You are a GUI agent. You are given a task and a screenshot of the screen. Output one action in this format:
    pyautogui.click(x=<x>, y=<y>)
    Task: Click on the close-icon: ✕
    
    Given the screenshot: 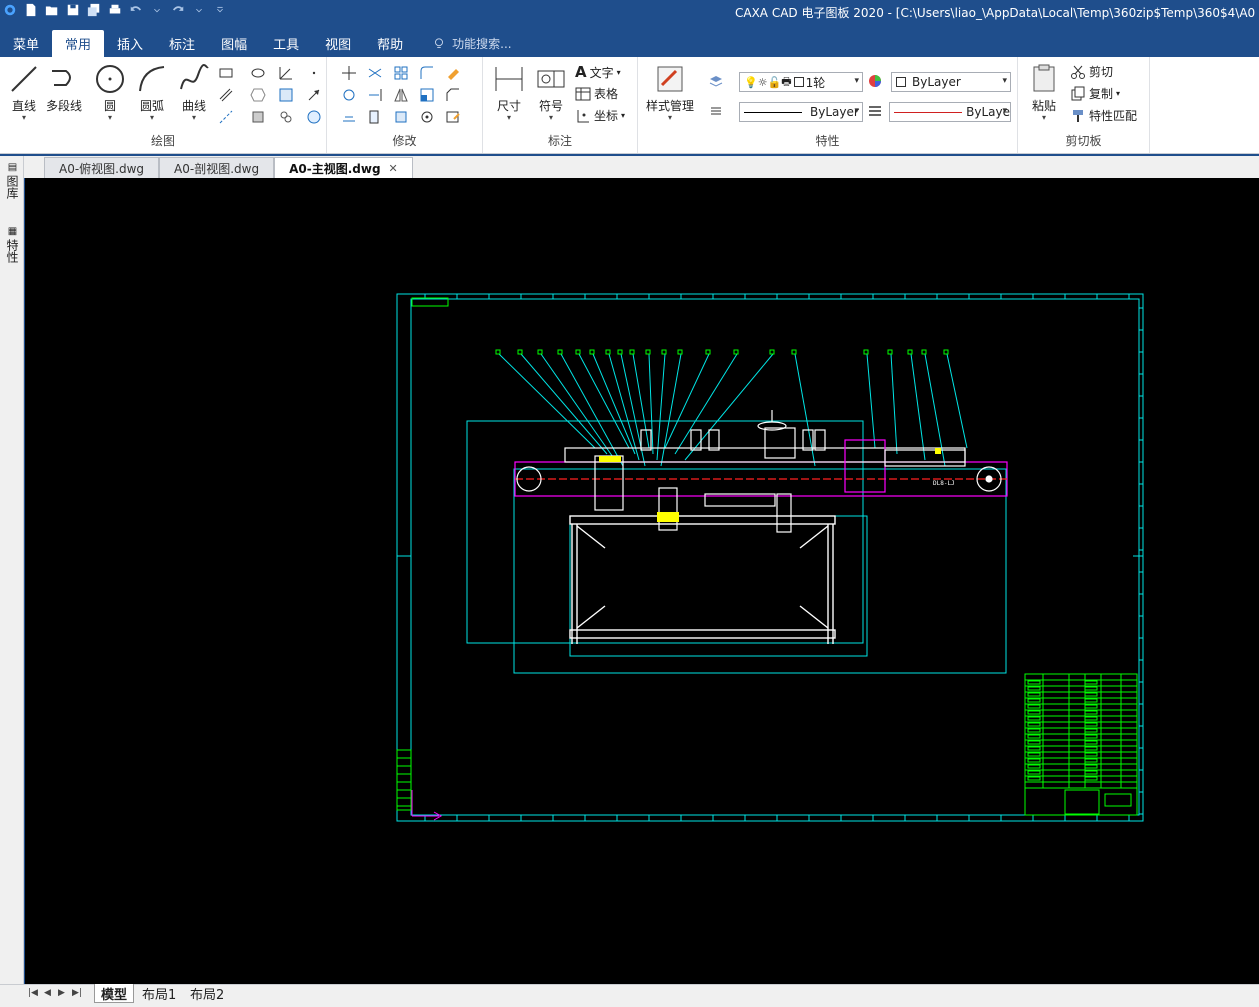 What is the action you would take?
    pyautogui.click(x=393, y=168)
    